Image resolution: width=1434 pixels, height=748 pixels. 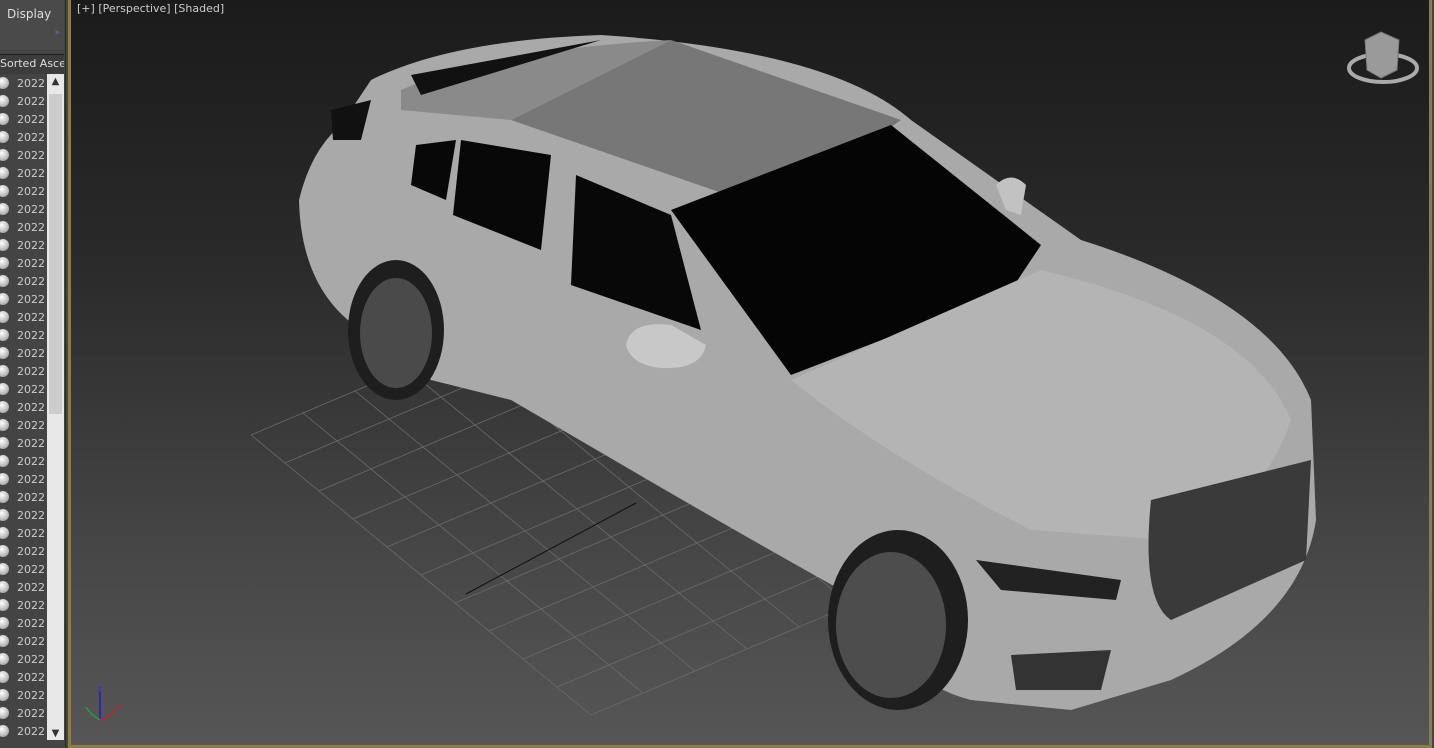 I want to click on scrollbar-thumb, so click(x=55, y=254).